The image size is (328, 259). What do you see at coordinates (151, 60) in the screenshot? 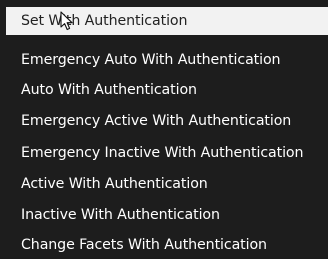
I see `menu-item-label: Emergency Auto With Authentication` at bounding box center [151, 60].